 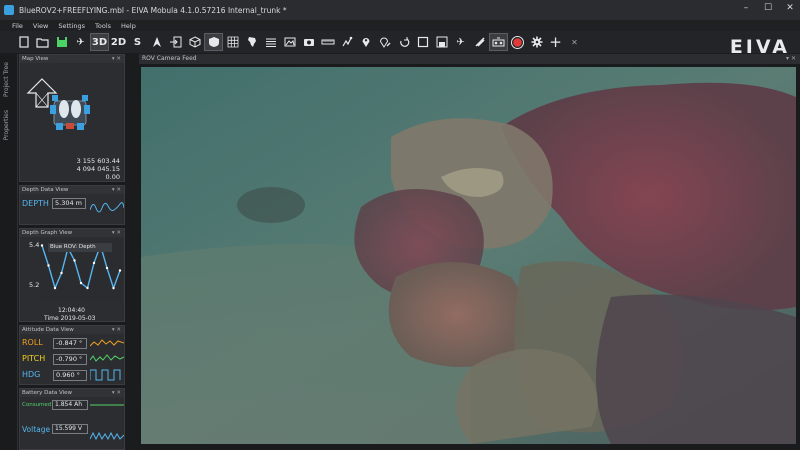 I want to click on panel-header: Battery Data View ▾ ✕, so click(x=72, y=393).